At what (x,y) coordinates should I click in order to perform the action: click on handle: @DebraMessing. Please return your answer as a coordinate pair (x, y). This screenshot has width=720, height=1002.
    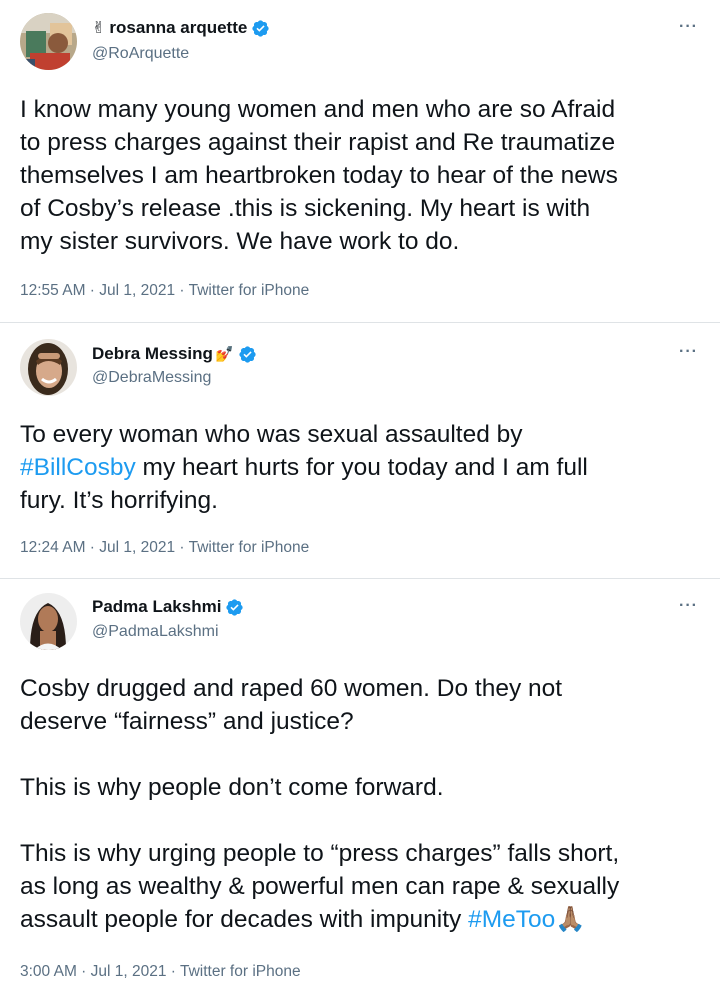
    Looking at the image, I should click on (151, 378).